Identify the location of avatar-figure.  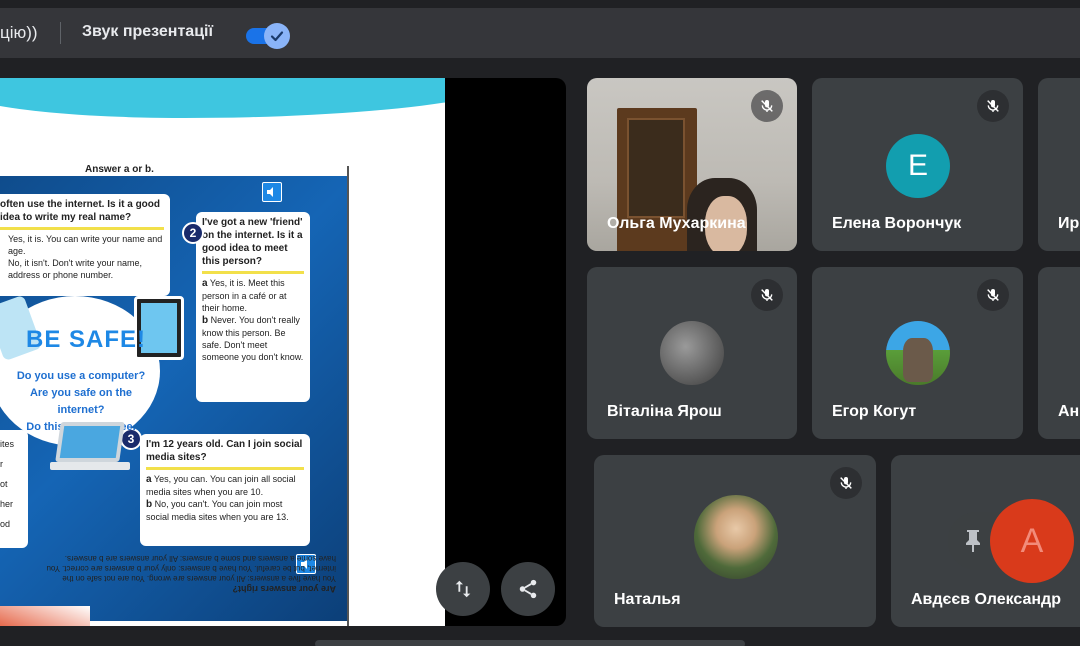
(918, 360).